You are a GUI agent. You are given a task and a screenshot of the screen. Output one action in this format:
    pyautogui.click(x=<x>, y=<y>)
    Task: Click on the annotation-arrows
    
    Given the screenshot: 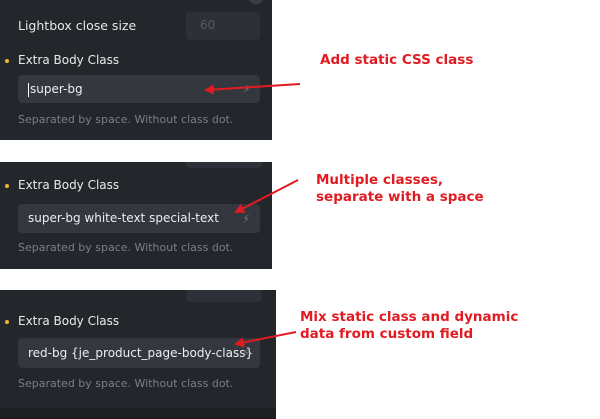 What is the action you would take?
    pyautogui.click(x=252, y=215)
    